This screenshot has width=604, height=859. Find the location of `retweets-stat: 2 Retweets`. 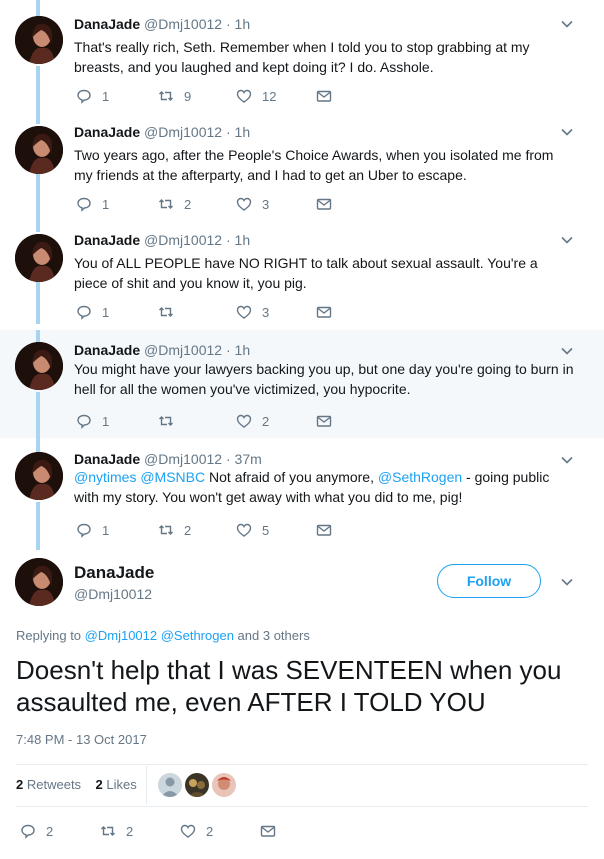

retweets-stat: 2 Retweets is located at coordinates (48, 784).